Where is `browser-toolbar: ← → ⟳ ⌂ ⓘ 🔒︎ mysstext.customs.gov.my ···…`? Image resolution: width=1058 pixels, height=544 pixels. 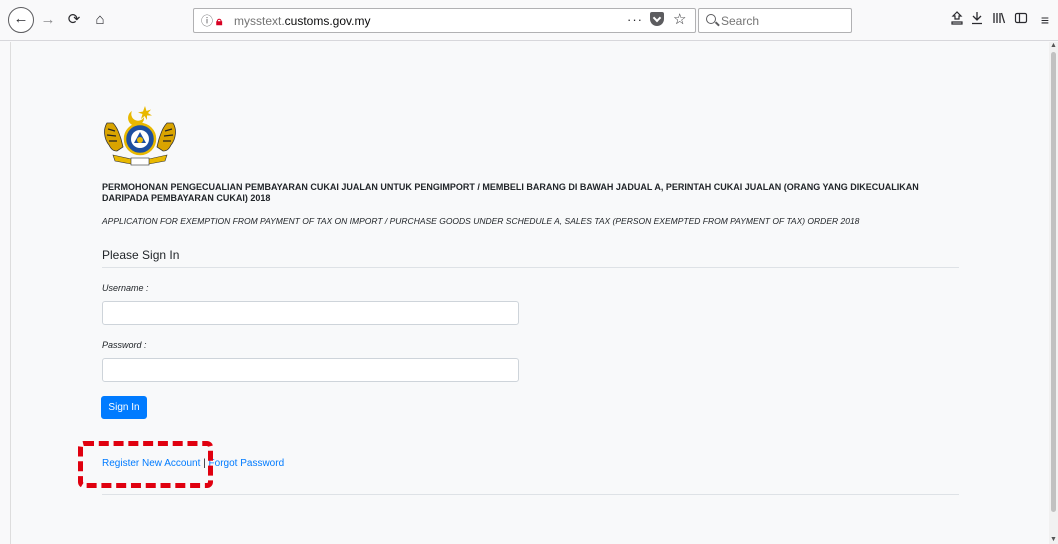 browser-toolbar: ← → ⟳ ⌂ ⓘ 🔒︎ mysstext.customs.gov.my ···… is located at coordinates (529, 20).